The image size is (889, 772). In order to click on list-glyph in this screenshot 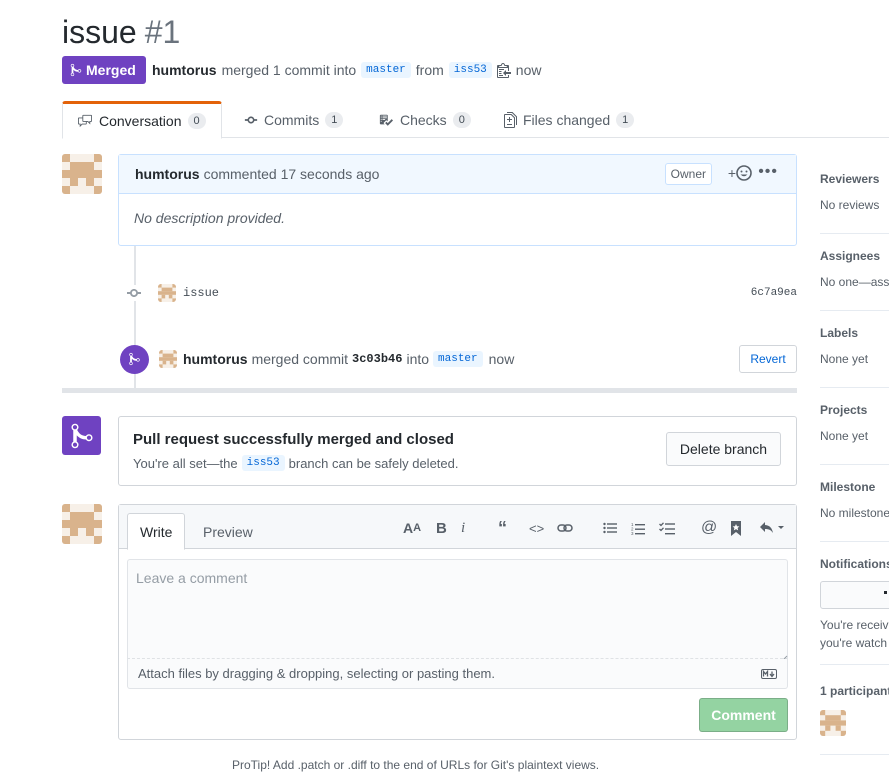, I will do `click(610, 528)`.